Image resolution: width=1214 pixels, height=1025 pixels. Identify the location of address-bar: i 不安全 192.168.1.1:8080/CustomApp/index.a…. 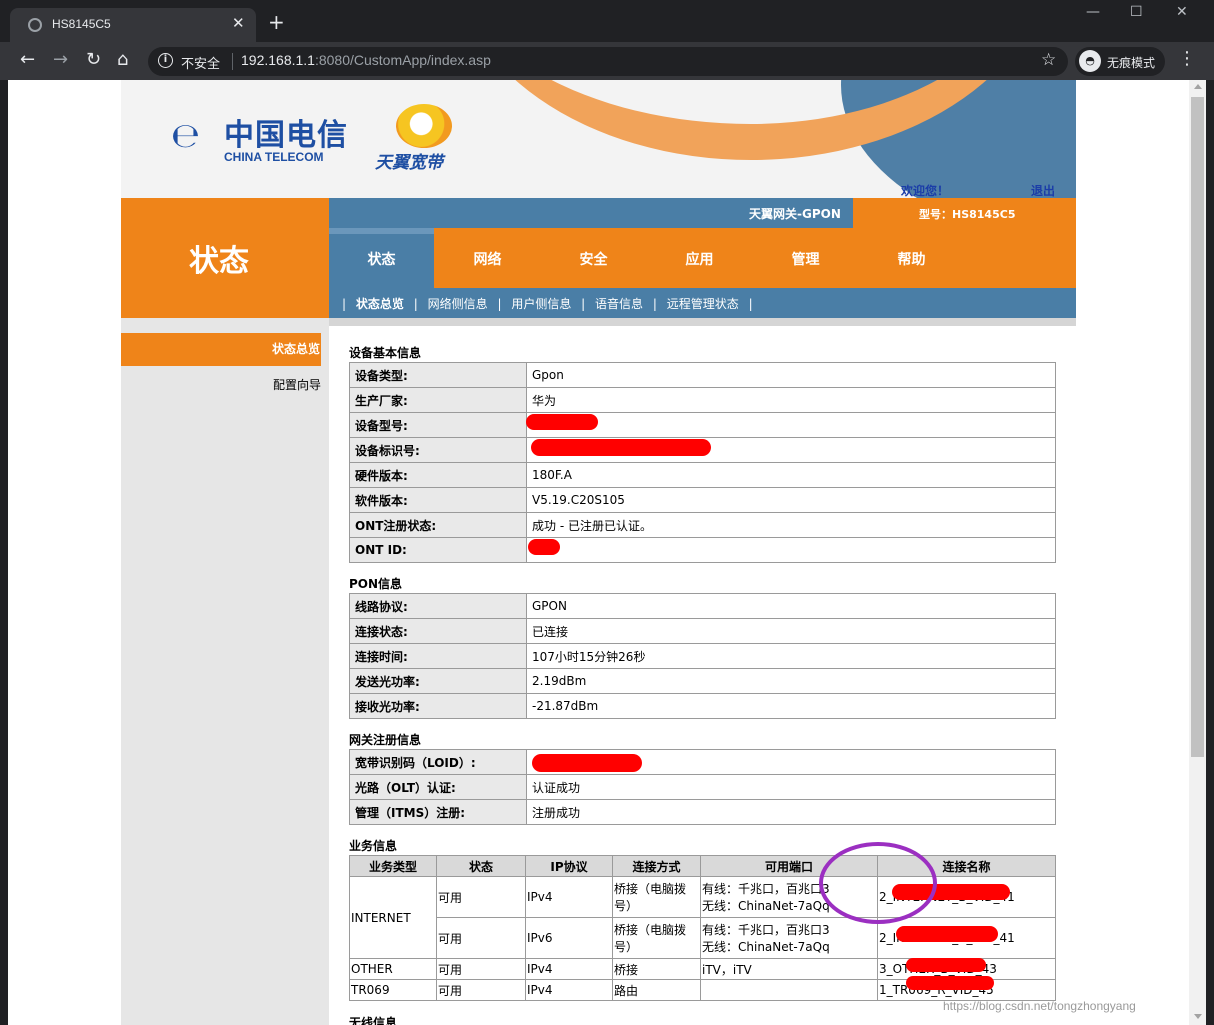
(608, 61).